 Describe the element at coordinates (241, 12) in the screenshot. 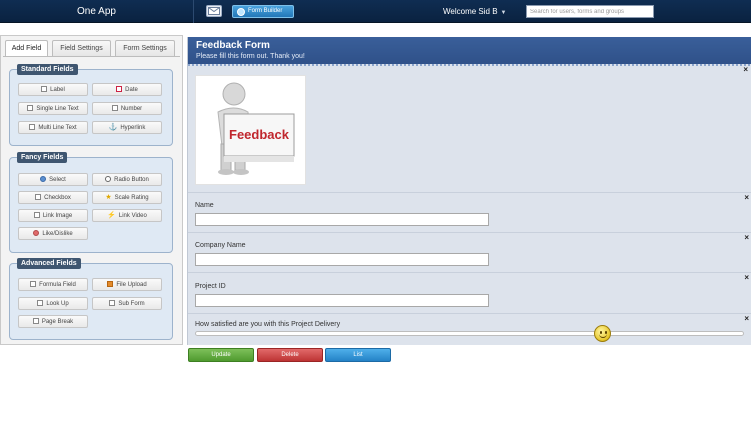

I see `form-builder-icon` at that location.